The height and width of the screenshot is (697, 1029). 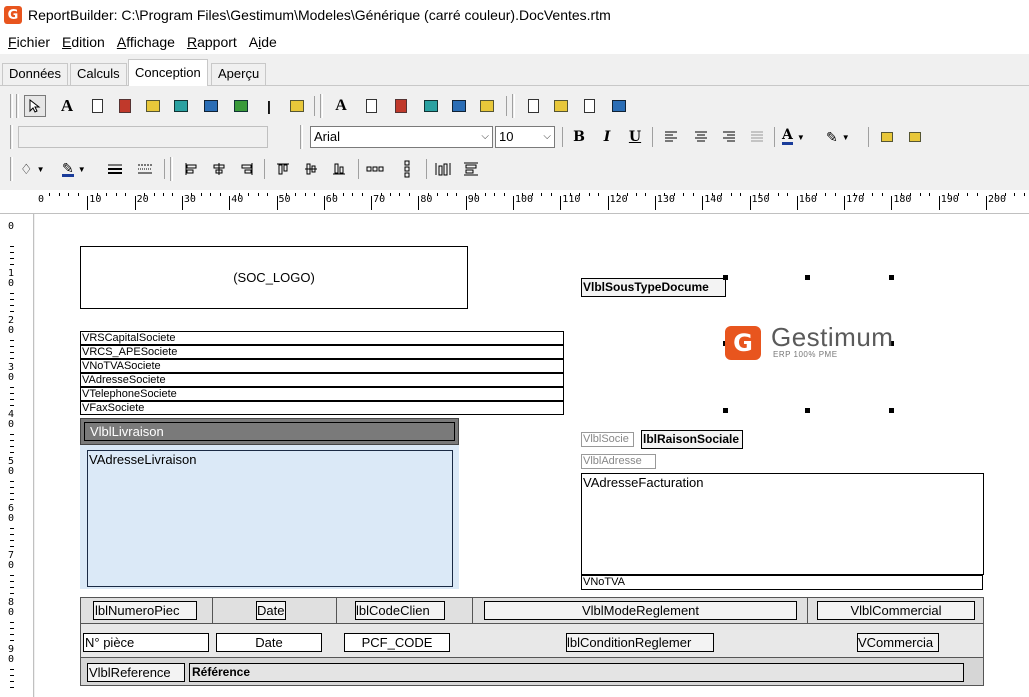 What do you see at coordinates (782, 582) in the screenshot?
I see `notva-field: VNoTVA` at bounding box center [782, 582].